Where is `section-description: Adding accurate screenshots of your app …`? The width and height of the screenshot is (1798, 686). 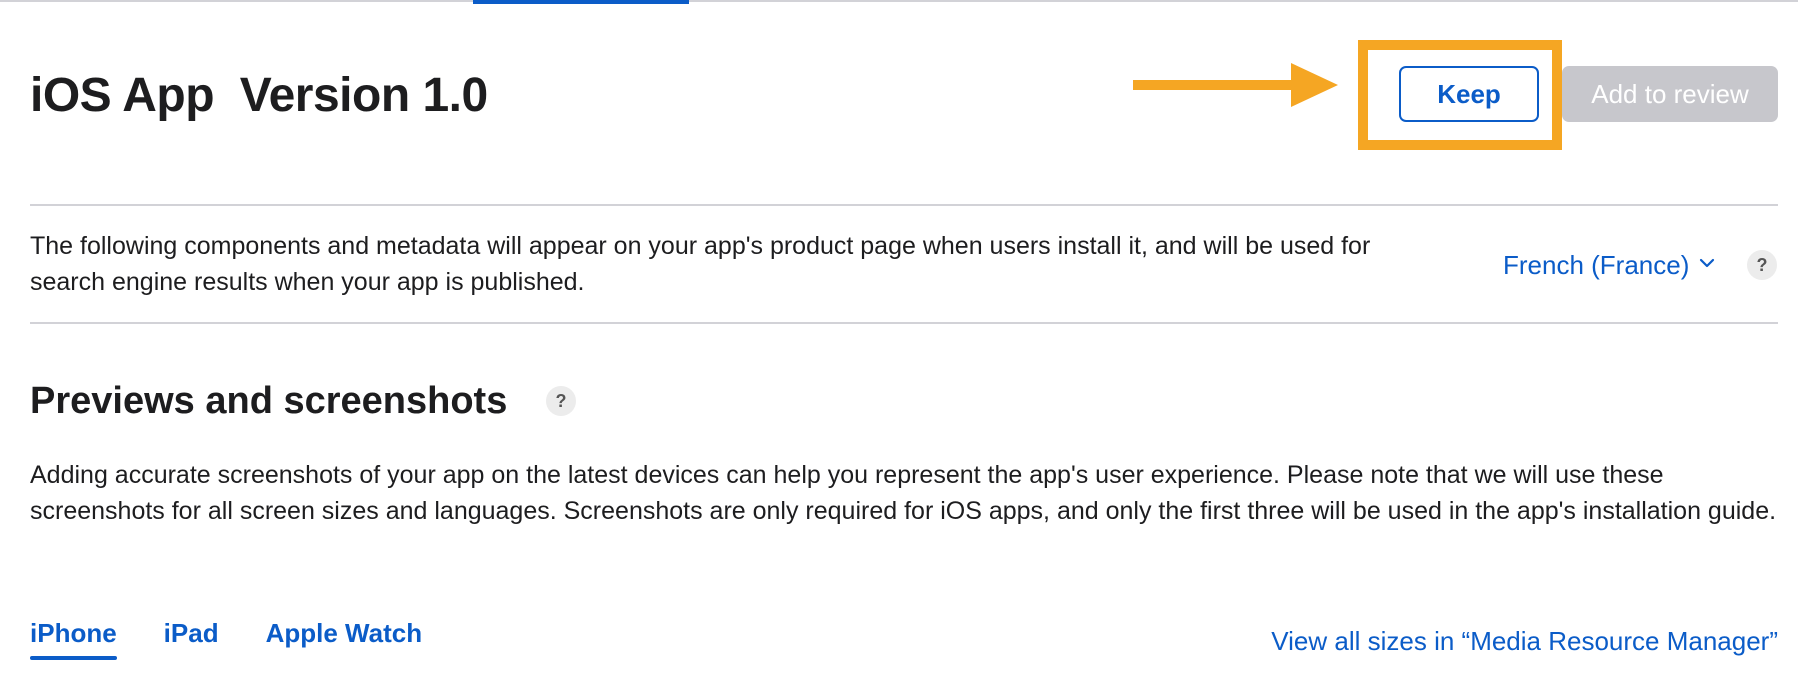 section-description: Adding accurate screenshots of your app … is located at coordinates (903, 493).